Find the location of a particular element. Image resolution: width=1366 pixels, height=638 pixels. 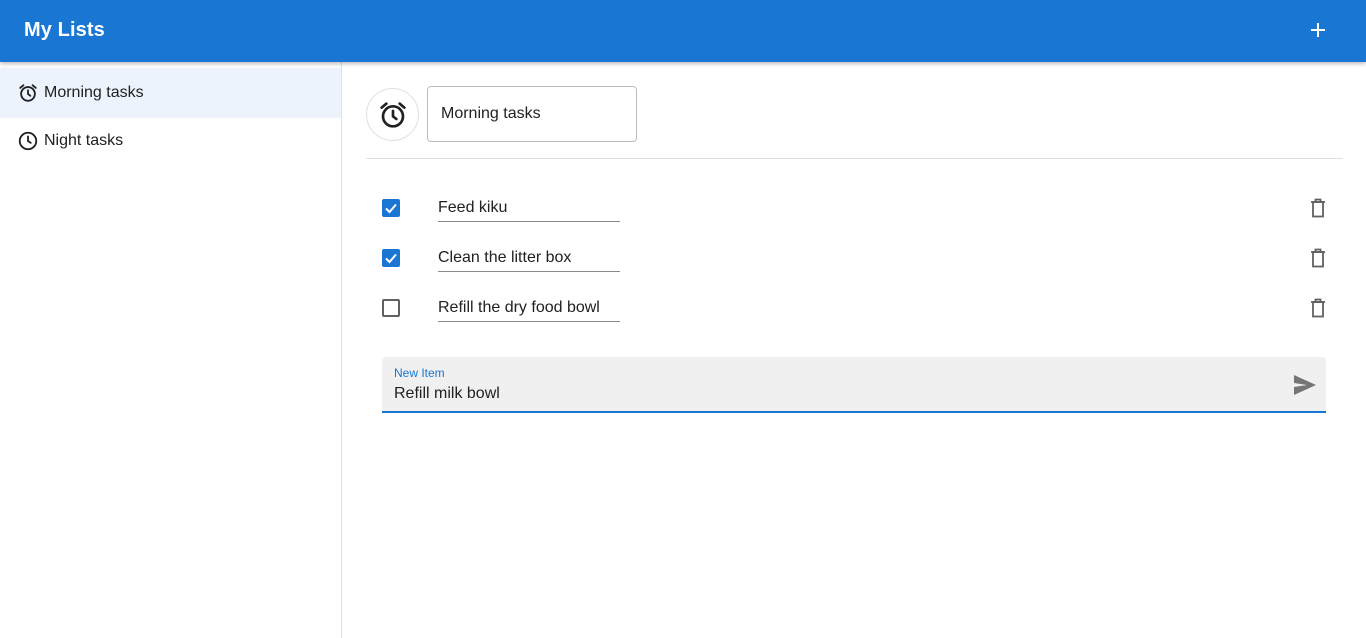

divider is located at coordinates (854, 158).